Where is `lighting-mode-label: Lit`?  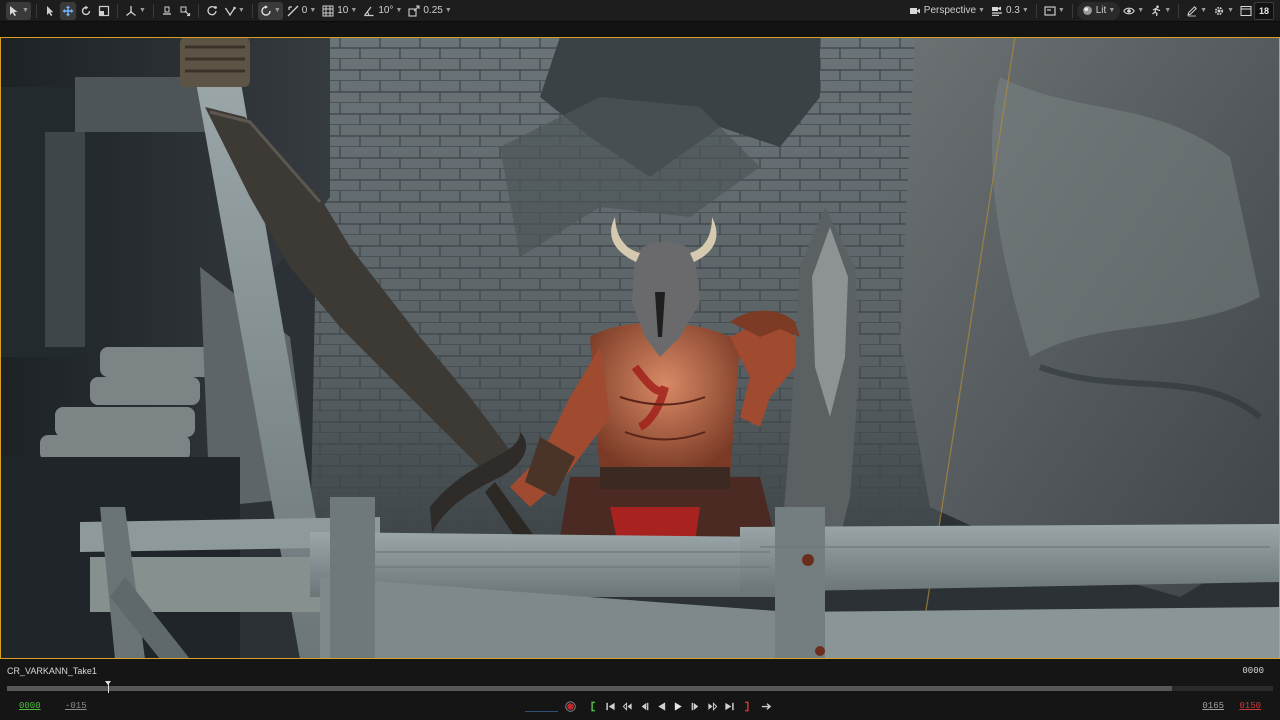 lighting-mode-label: Lit is located at coordinates (1101, 10).